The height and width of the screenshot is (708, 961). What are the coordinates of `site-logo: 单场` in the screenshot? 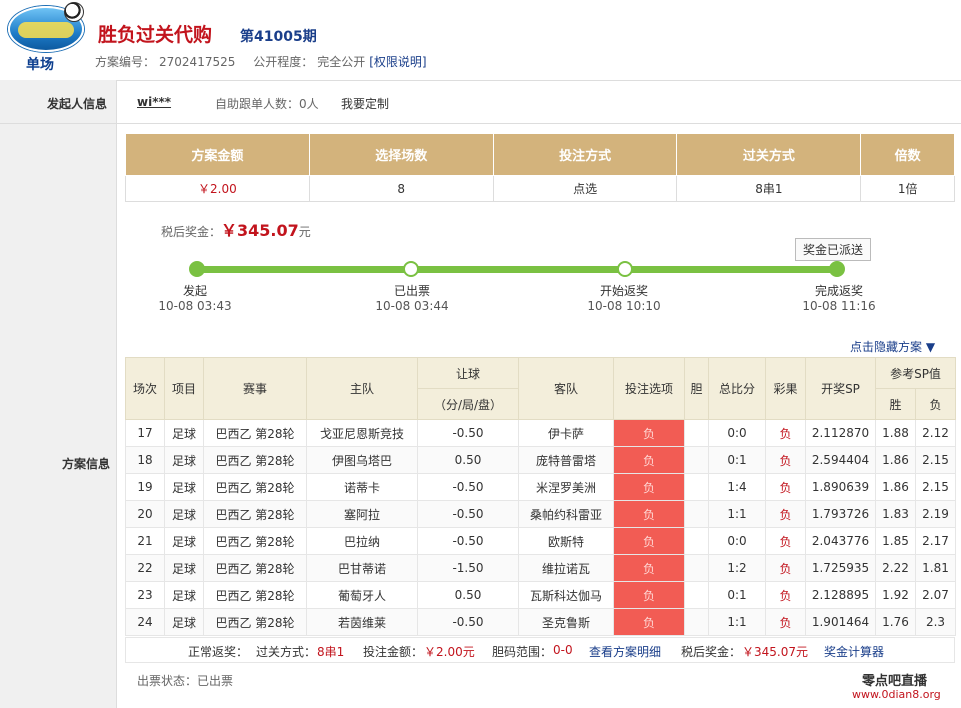 It's located at (46, 37).